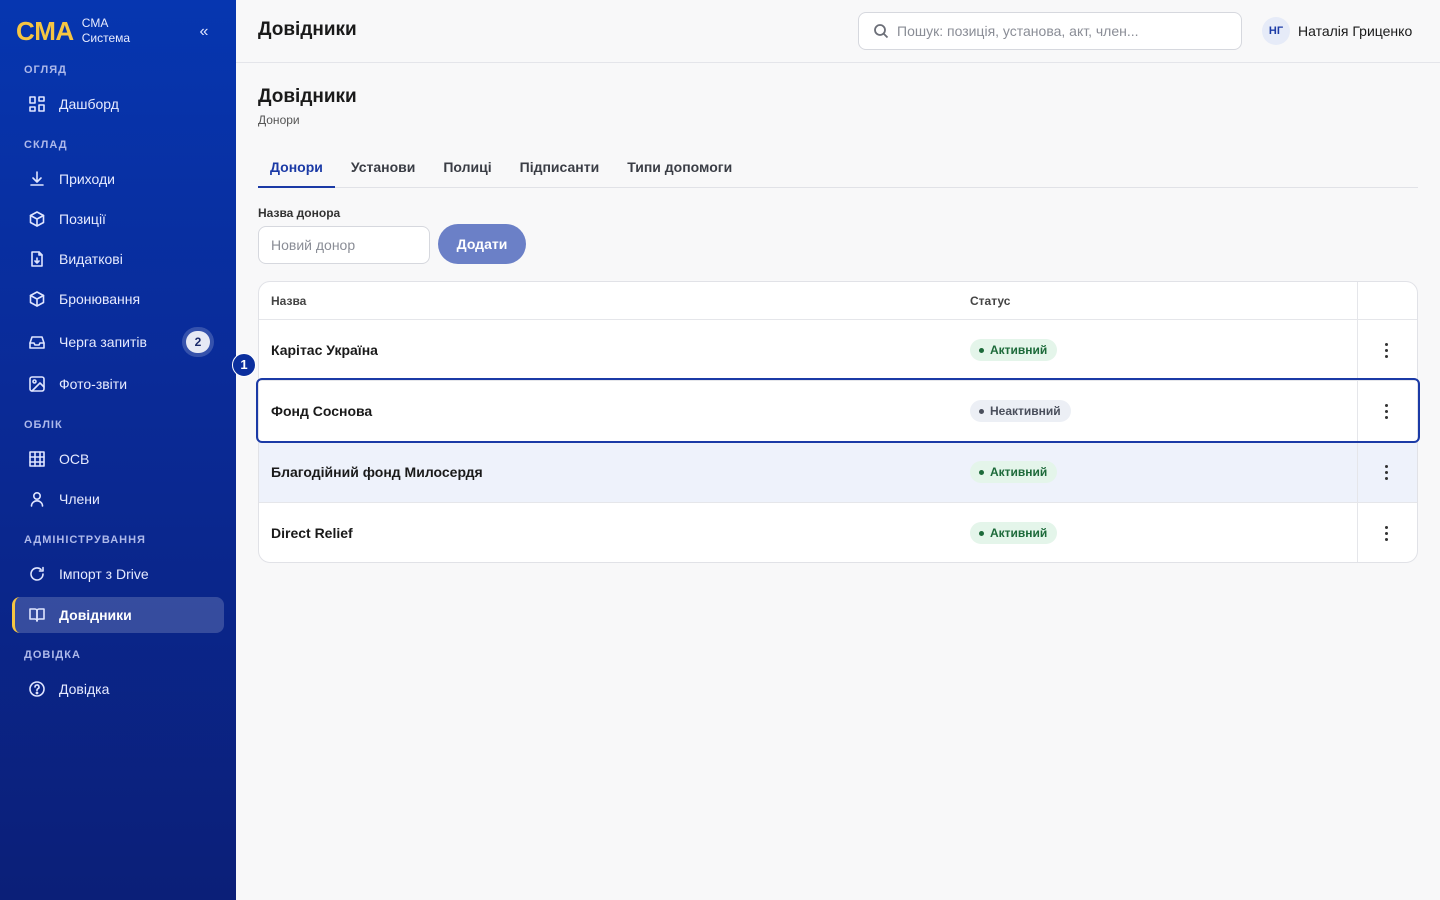  What do you see at coordinates (45, 31) in the screenshot?
I see `brand-logo: CMA` at bounding box center [45, 31].